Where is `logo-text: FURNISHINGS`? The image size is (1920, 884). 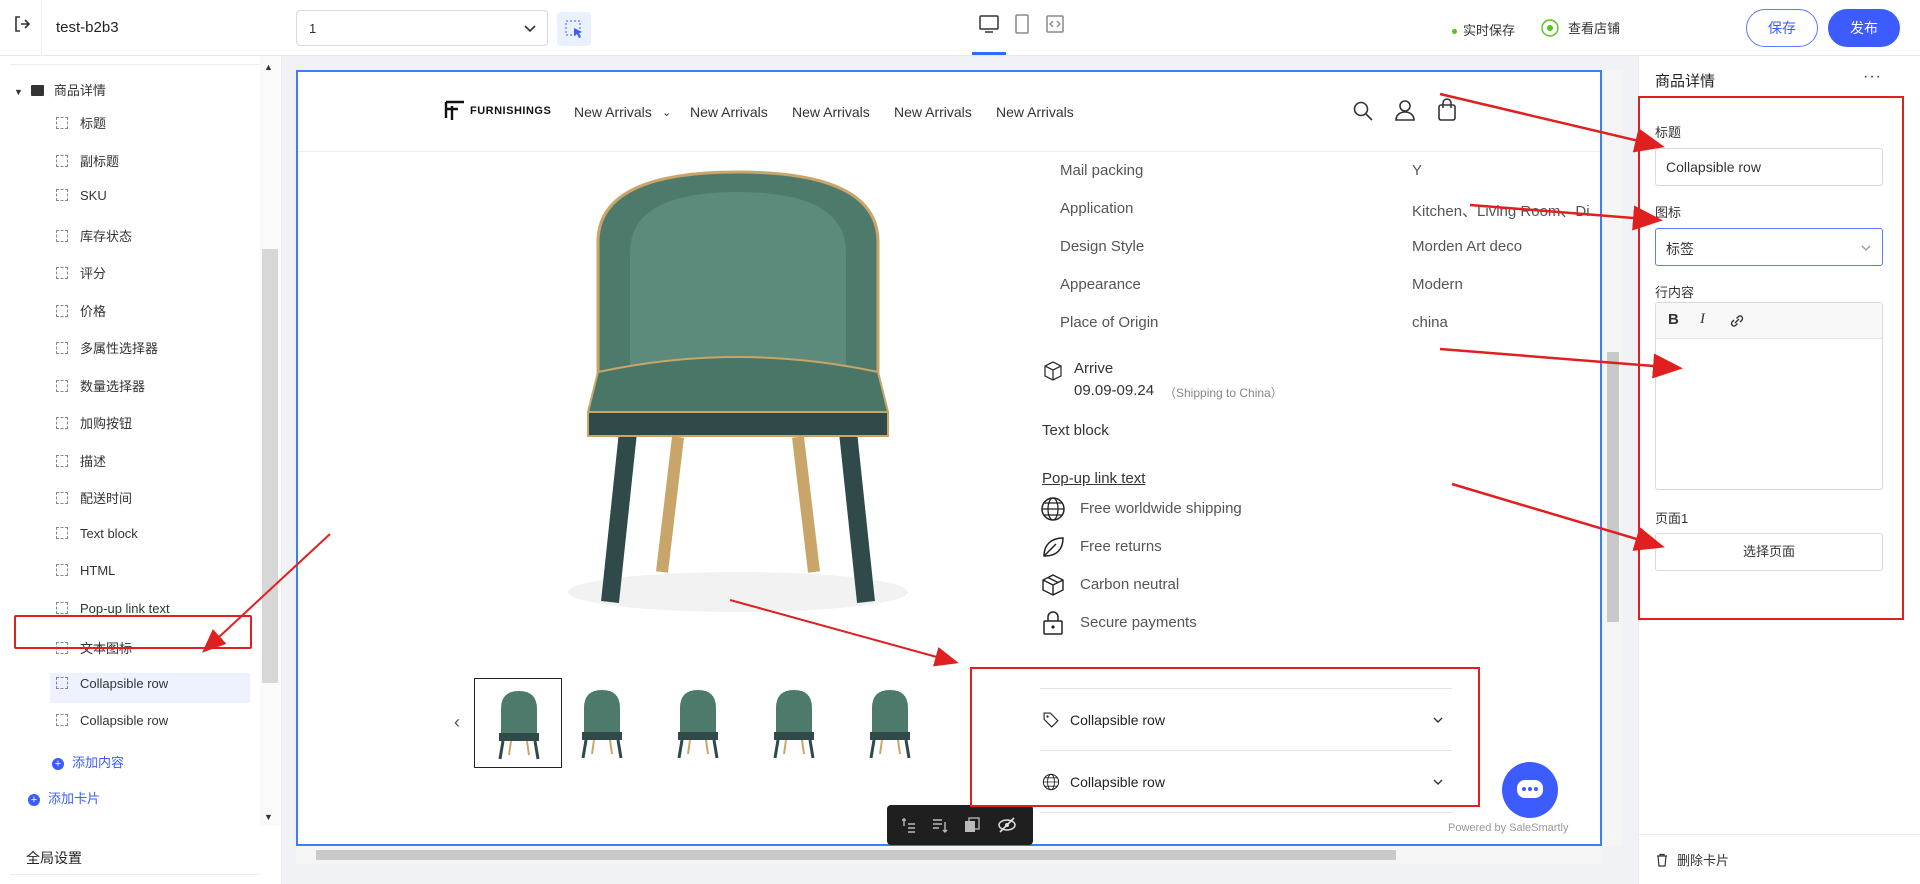 logo-text: FURNISHINGS is located at coordinates (511, 111).